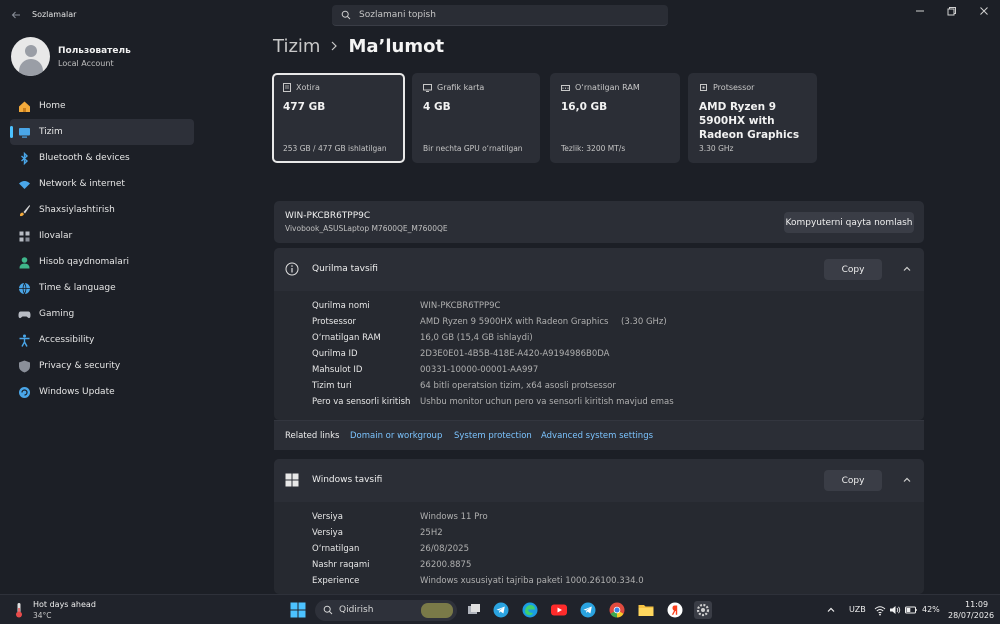 The width and height of the screenshot is (1000, 624). Describe the element at coordinates (24, 132) in the screenshot. I see `system-icon` at that location.